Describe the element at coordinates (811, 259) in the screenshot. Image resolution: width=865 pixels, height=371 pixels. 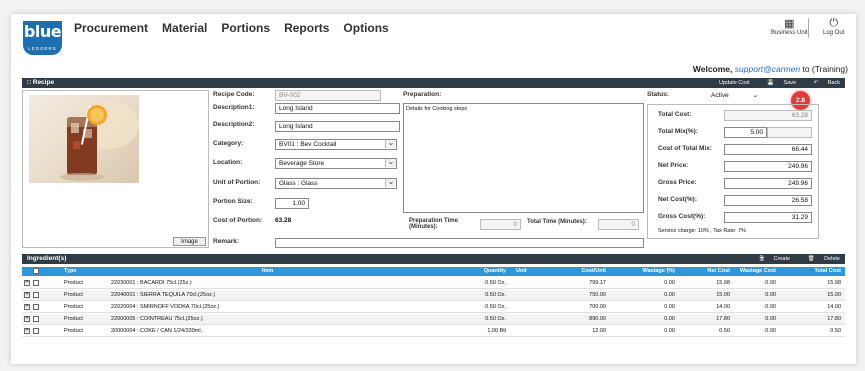
I see `trash-icon: 🗑` at that location.